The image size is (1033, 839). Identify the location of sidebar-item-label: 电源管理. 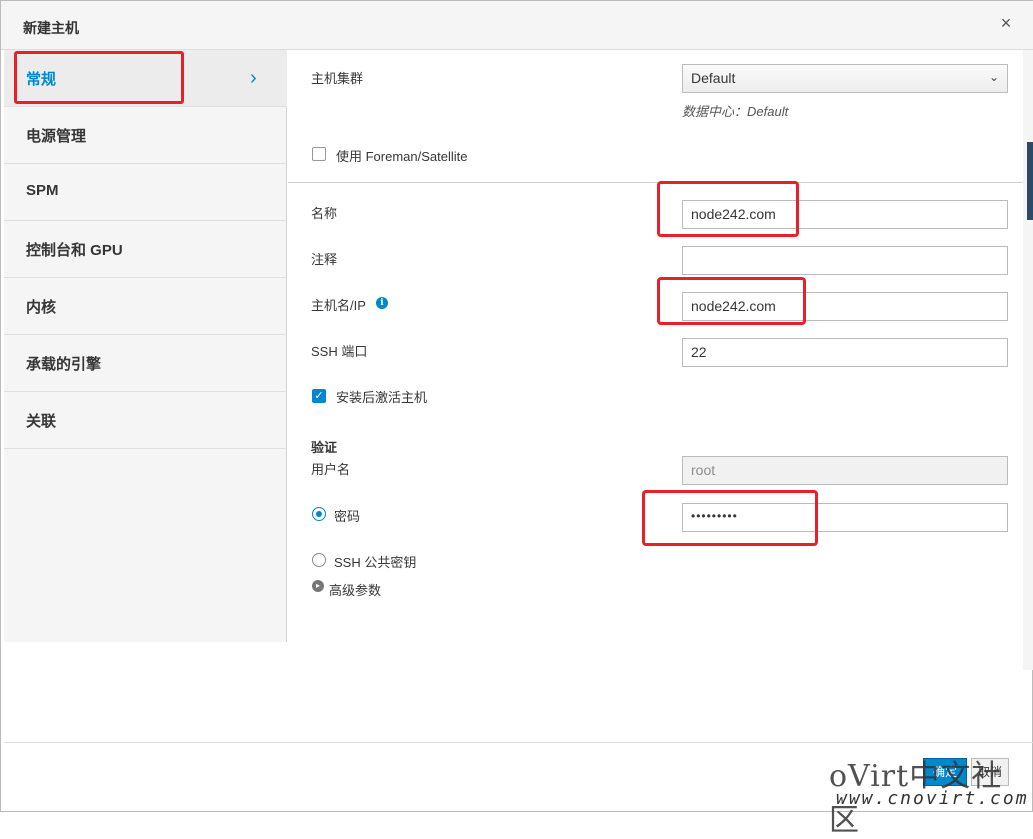
(56, 136).